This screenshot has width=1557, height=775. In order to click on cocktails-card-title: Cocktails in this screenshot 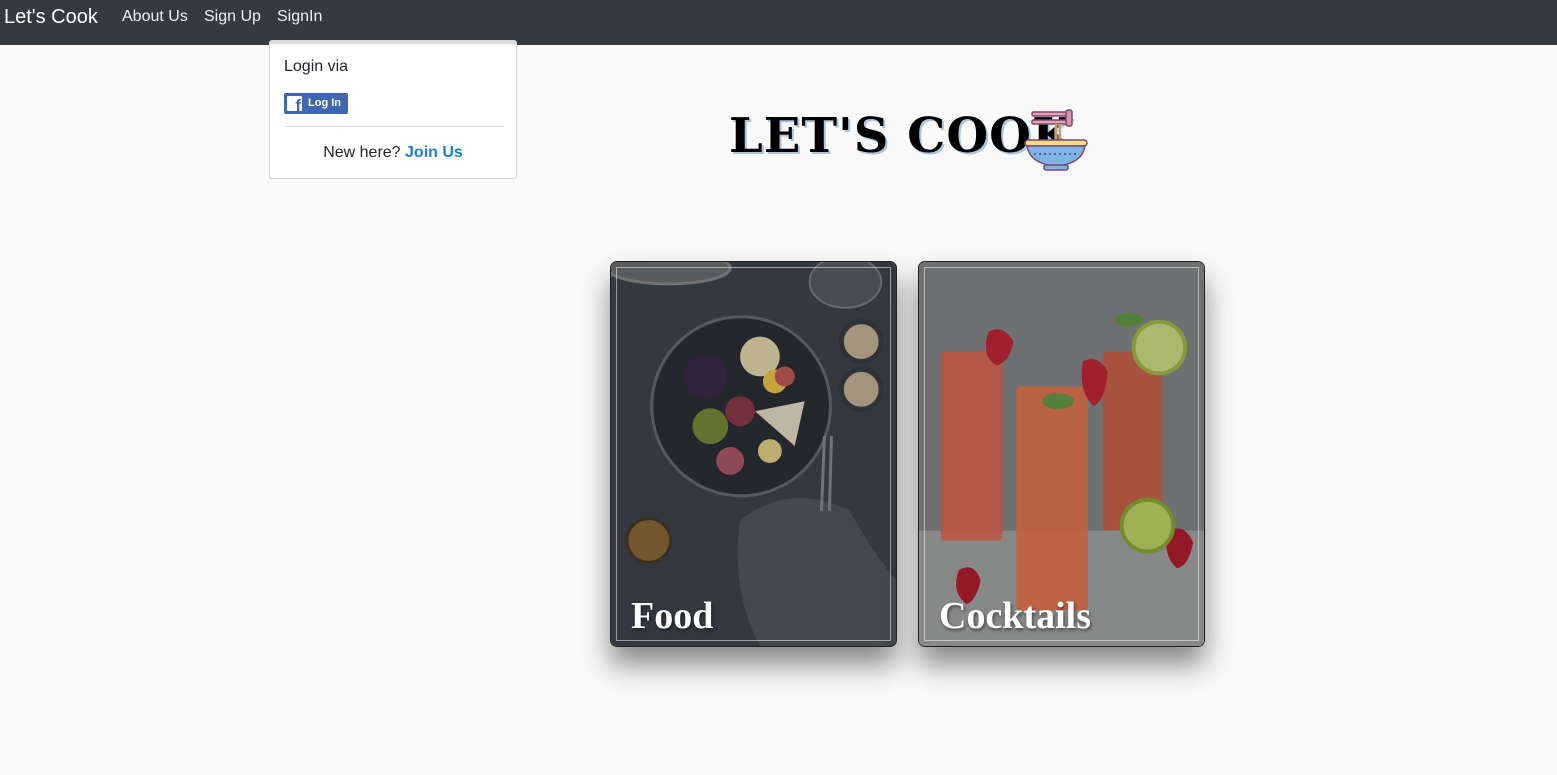, I will do `click(1015, 616)`.